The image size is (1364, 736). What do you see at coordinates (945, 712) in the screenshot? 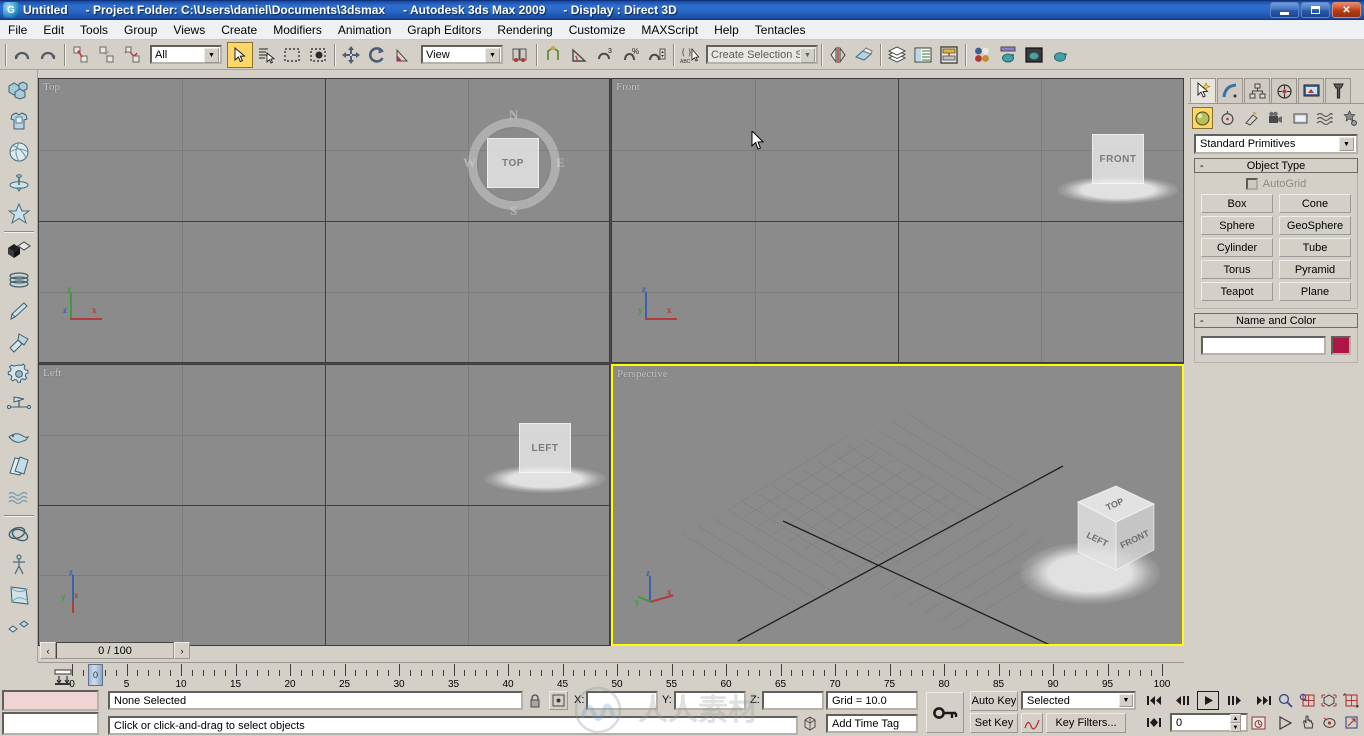
I see `key-mode-toggle-button` at bounding box center [945, 712].